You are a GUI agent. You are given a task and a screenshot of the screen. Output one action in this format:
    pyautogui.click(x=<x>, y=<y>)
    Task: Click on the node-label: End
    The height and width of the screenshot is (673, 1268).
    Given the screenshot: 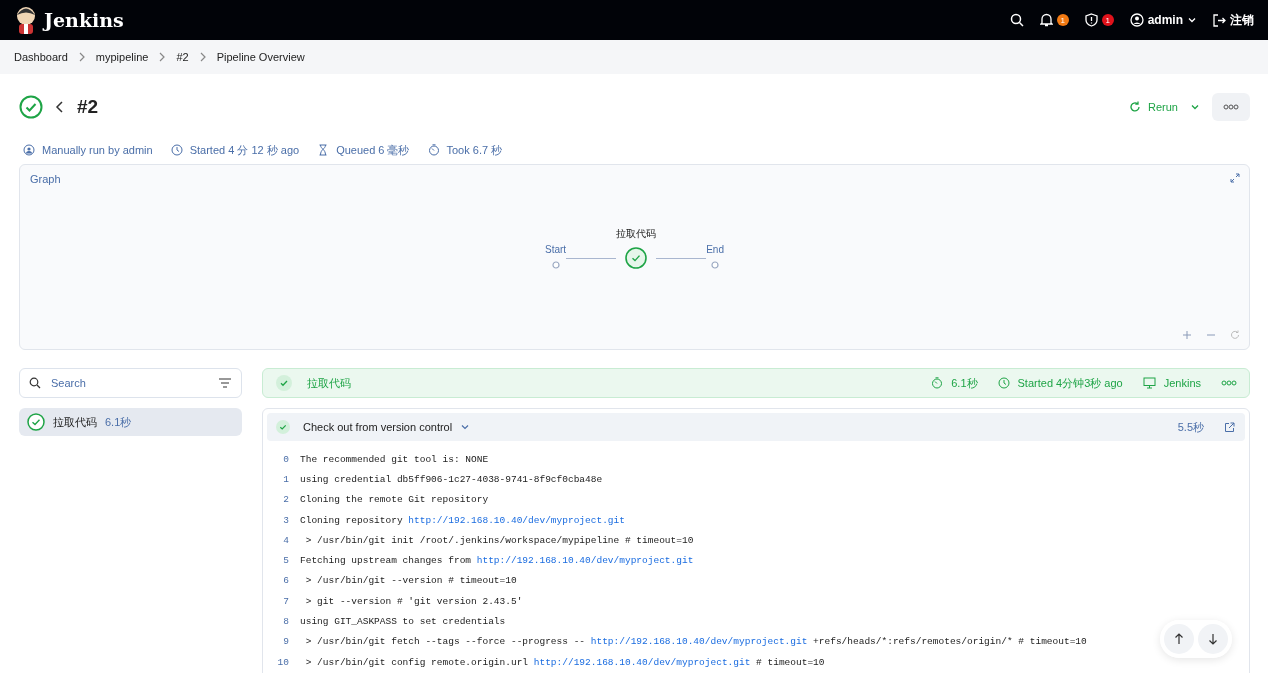 What is the action you would take?
    pyautogui.click(x=715, y=249)
    